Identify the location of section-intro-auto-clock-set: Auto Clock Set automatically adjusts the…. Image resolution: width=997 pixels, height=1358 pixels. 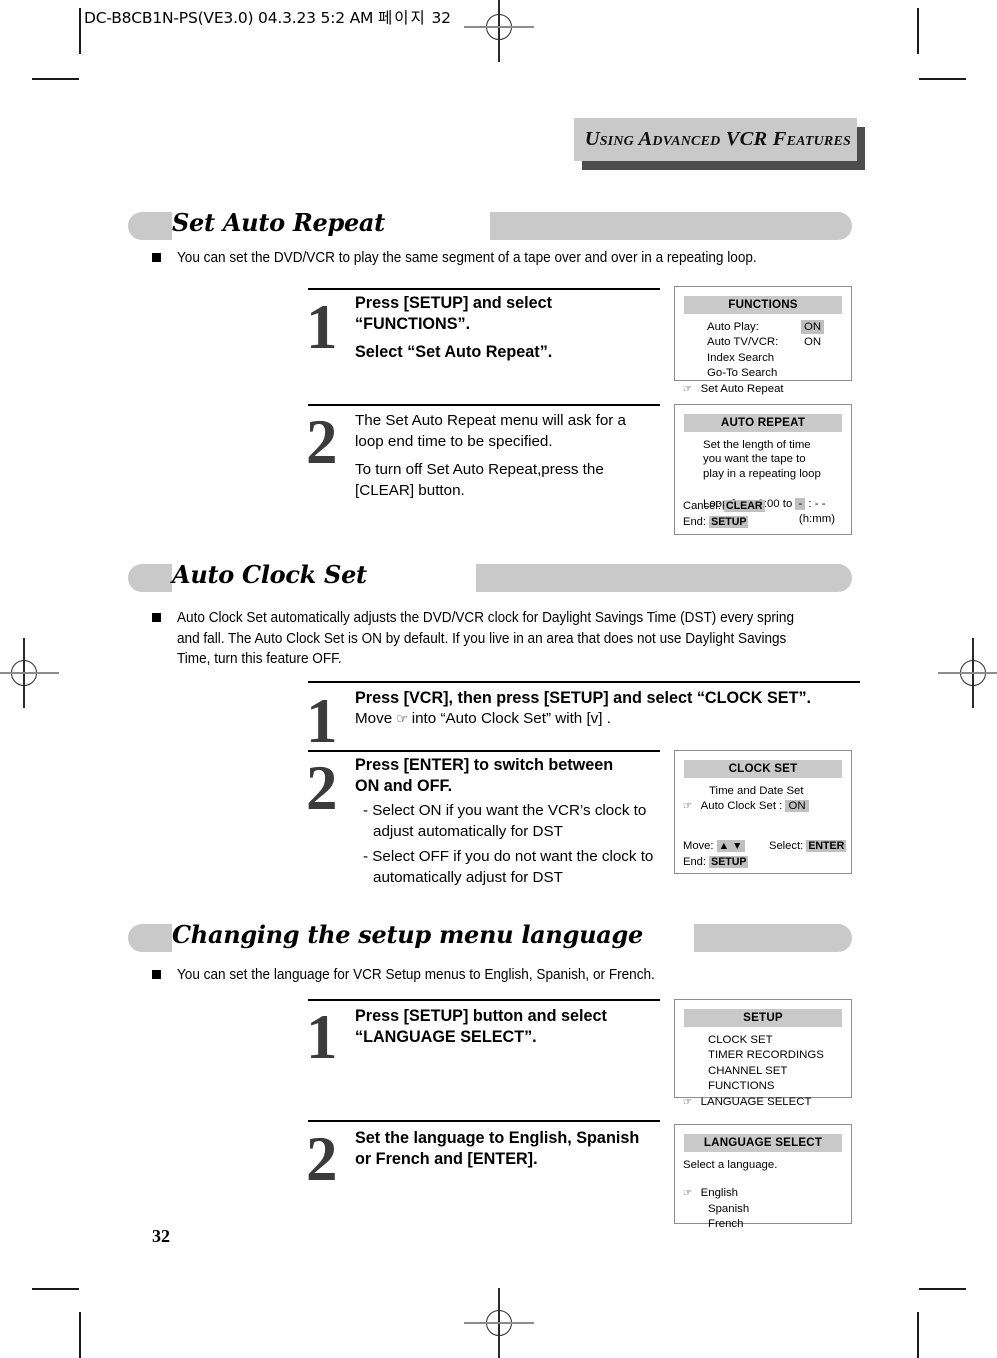
(506, 639).